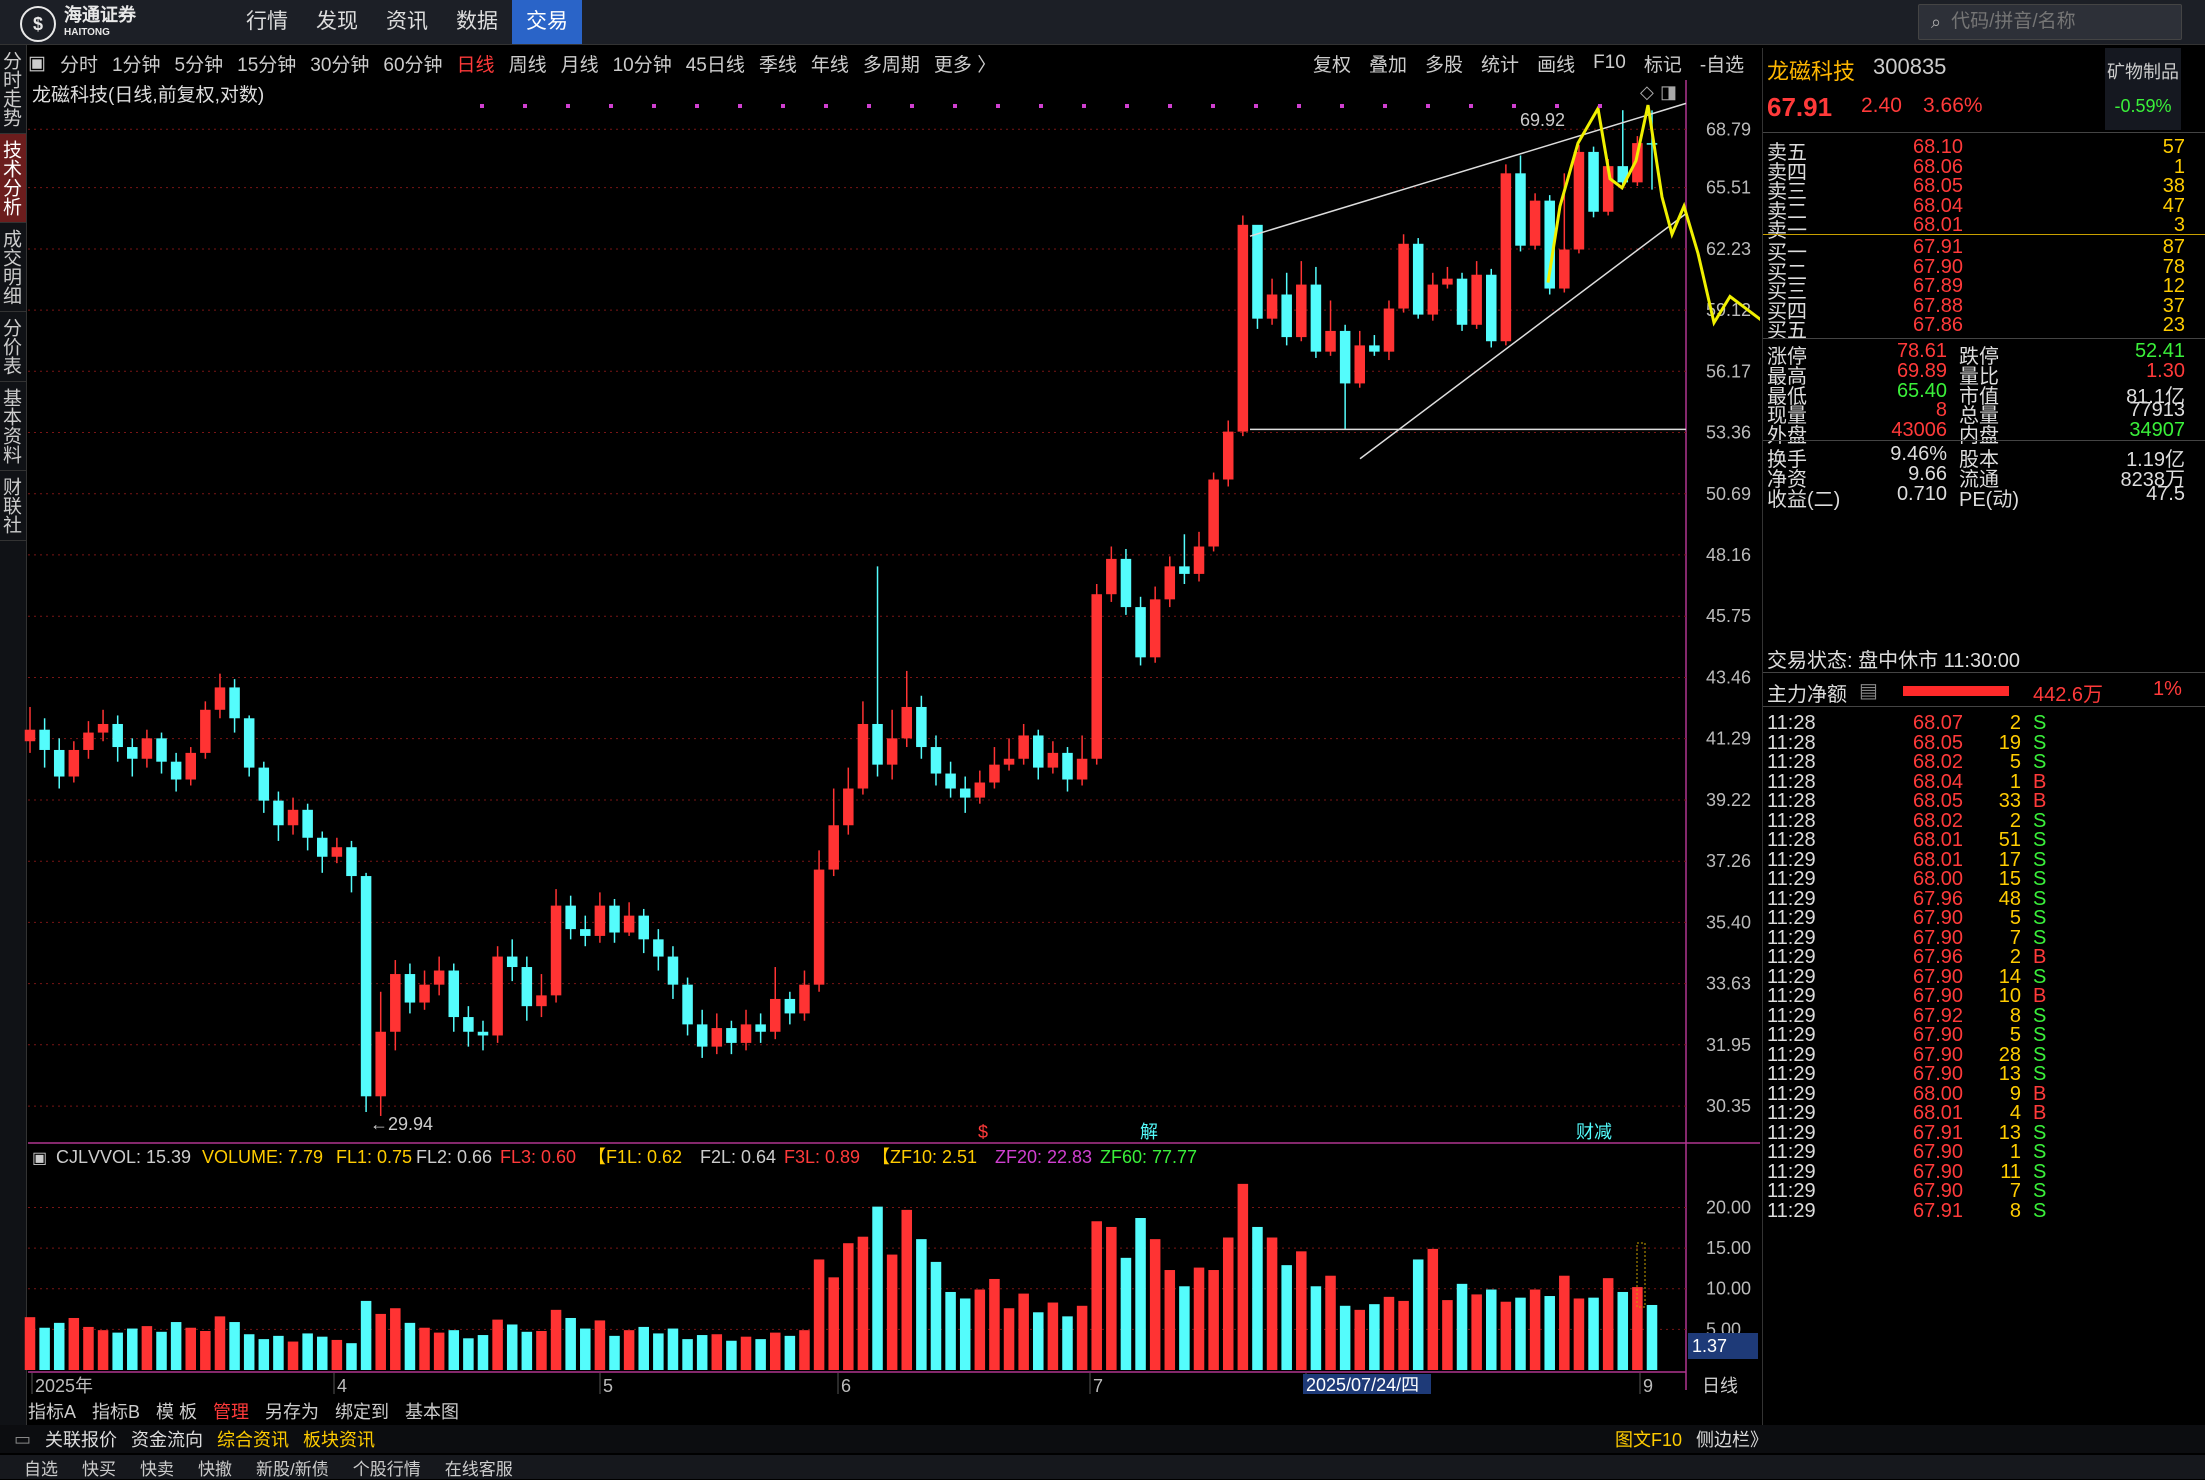 Image resolution: width=2205 pixels, height=1480 pixels. Describe the element at coordinates (1648, 1439) in the screenshot. I see `btn-f10: 图文F10` at that location.